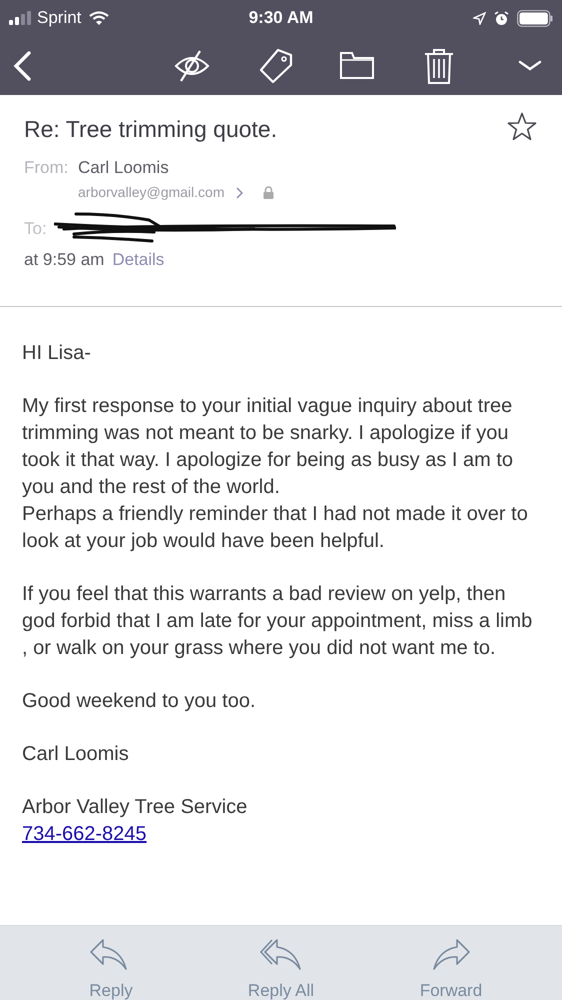 This screenshot has width=562, height=1000. Describe the element at coordinates (281, 18) in the screenshot. I see `clock-time: 9:30 AM` at that location.